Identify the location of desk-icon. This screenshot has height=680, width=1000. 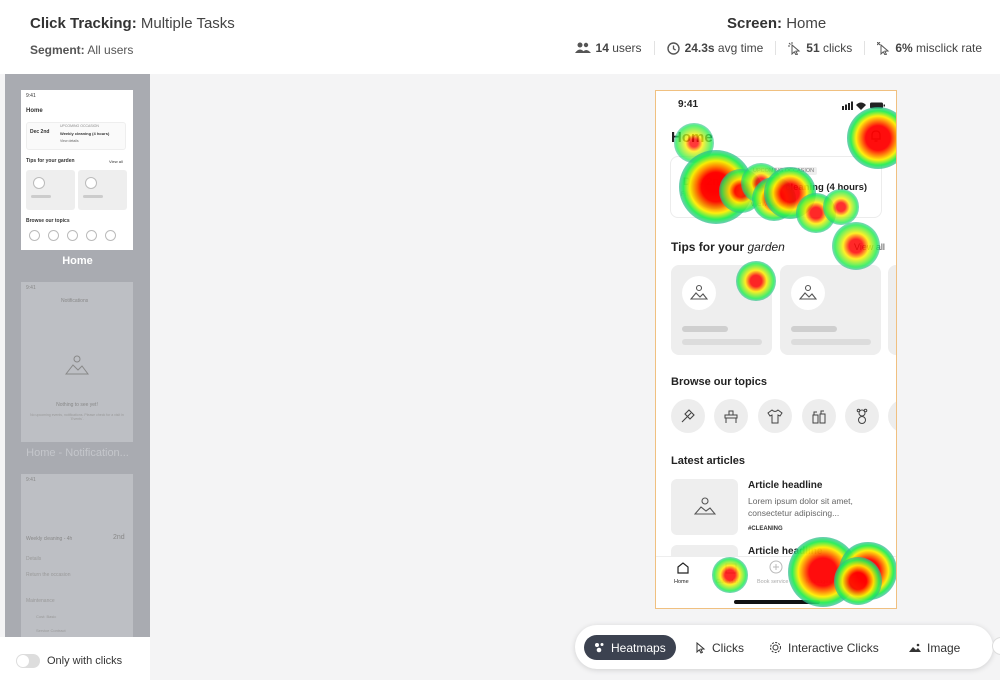
(731, 416).